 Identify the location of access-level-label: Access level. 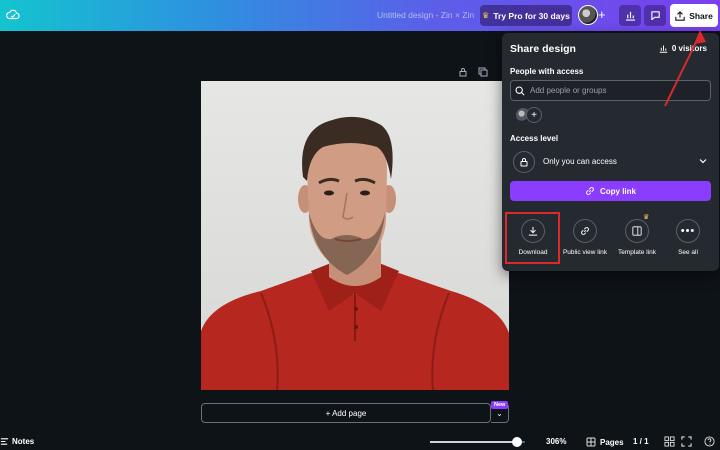
(534, 138).